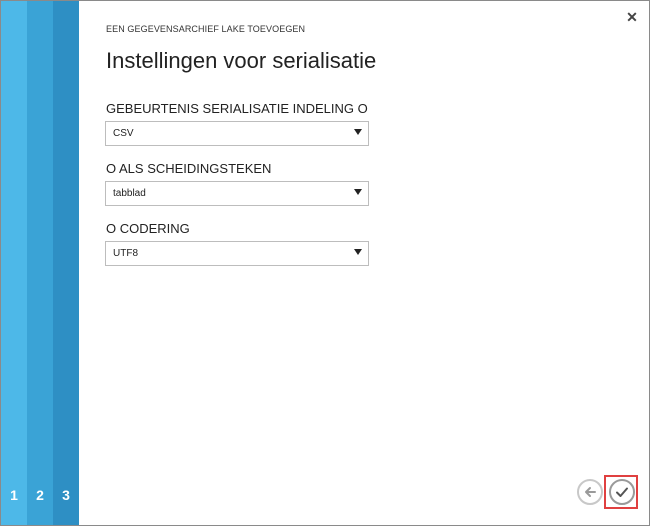  Describe the element at coordinates (14, 263) in the screenshot. I see `step-1: 1` at that location.